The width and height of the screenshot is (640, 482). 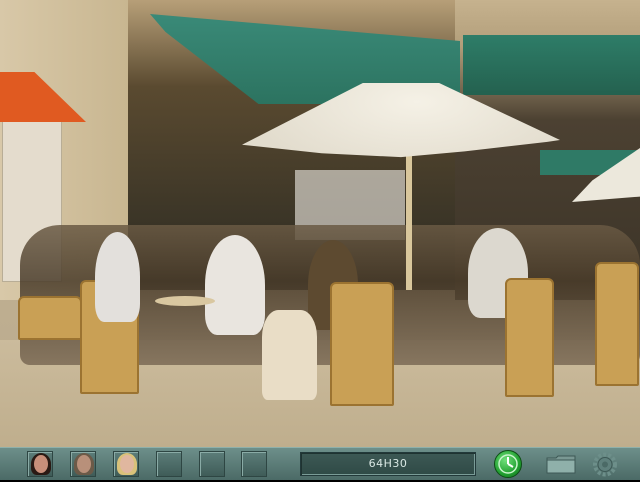 What do you see at coordinates (289, 355) in the screenshot?
I see `patron-skirt` at bounding box center [289, 355].